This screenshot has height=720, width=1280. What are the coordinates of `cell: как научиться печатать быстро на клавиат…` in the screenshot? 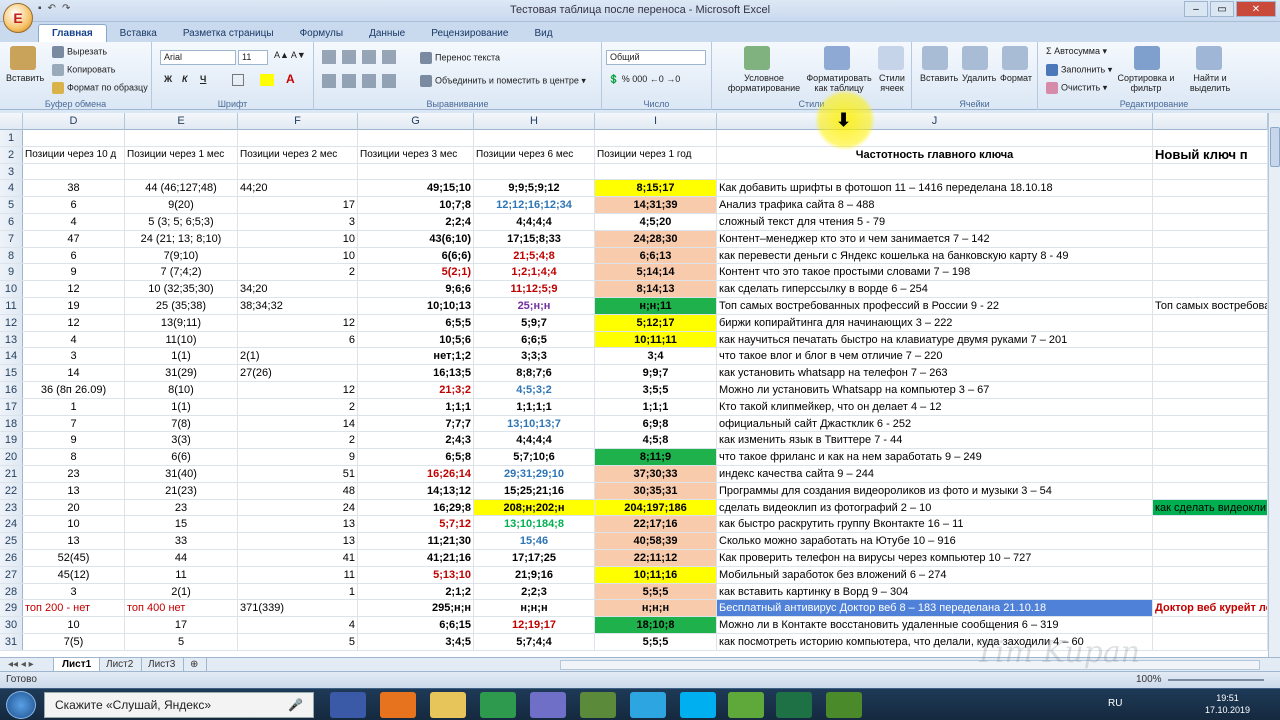 It's located at (935, 339).